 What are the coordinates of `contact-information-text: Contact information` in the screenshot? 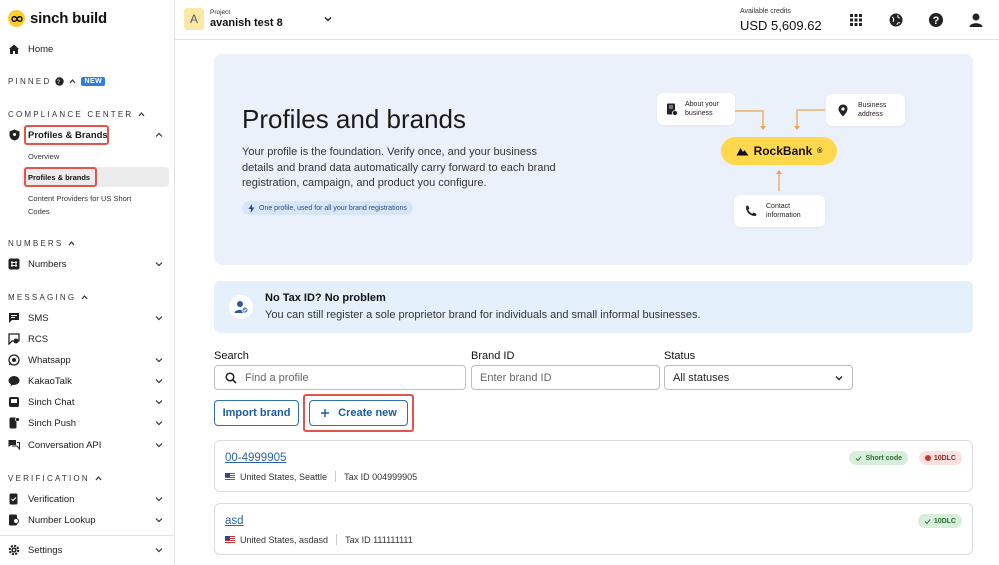 It's located at (783, 211).